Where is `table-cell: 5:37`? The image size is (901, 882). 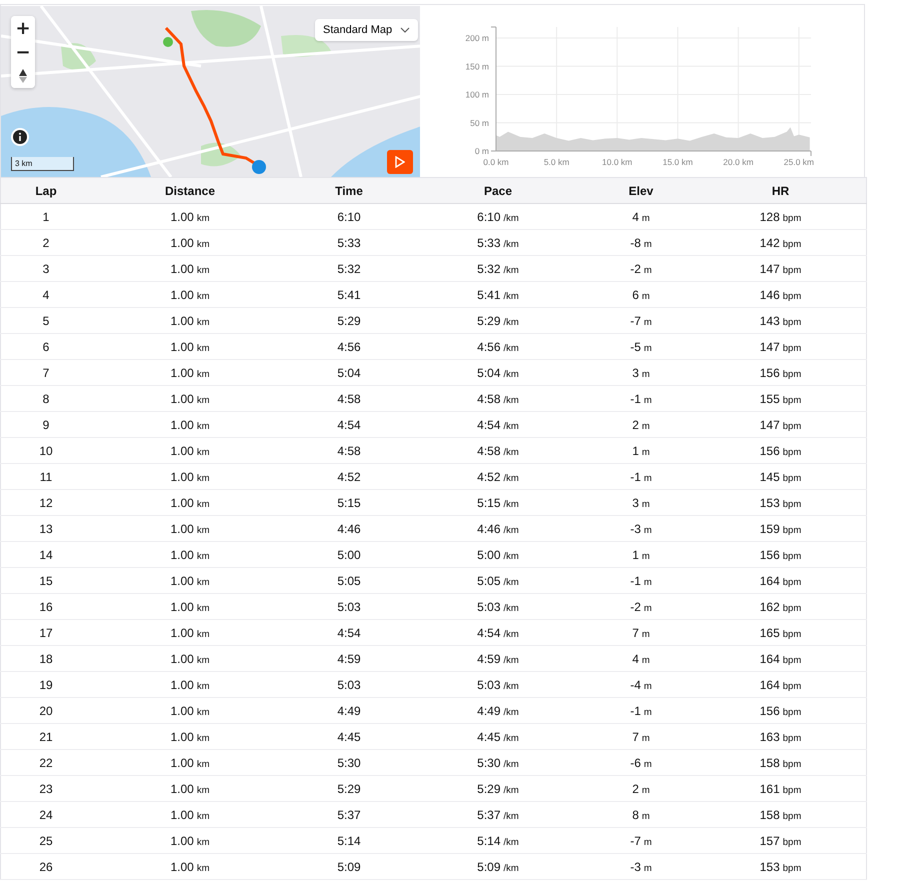 table-cell: 5:37 is located at coordinates (349, 815).